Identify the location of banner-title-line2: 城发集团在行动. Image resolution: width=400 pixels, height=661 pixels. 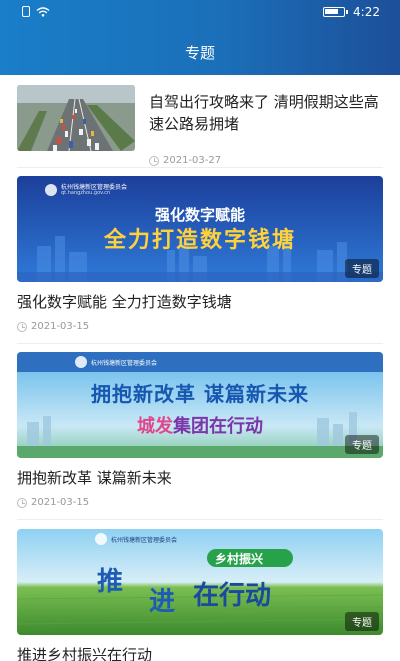
(200, 425).